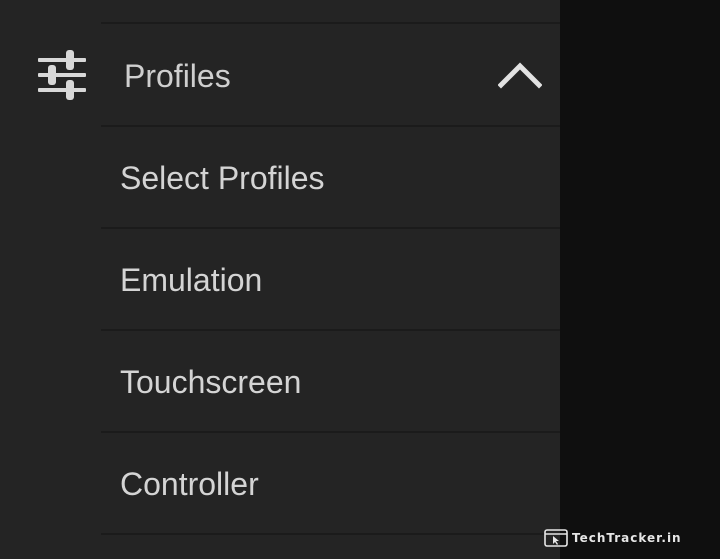 The image size is (720, 559). What do you see at coordinates (330, 483) in the screenshot?
I see `menu-item-controller: Controller` at bounding box center [330, 483].